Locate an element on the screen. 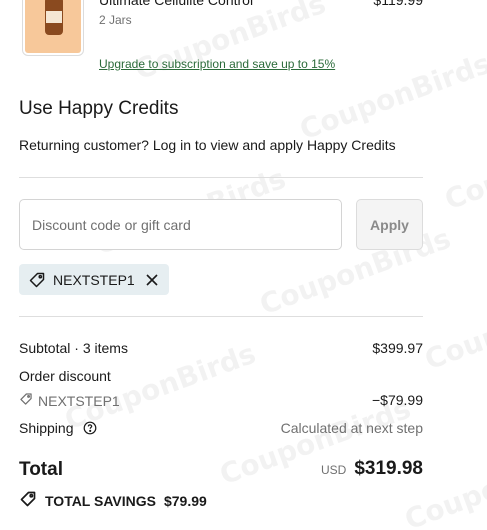 This screenshot has width=487, height=530. discount-value: −$79.99 is located at coordinates (397, 400).